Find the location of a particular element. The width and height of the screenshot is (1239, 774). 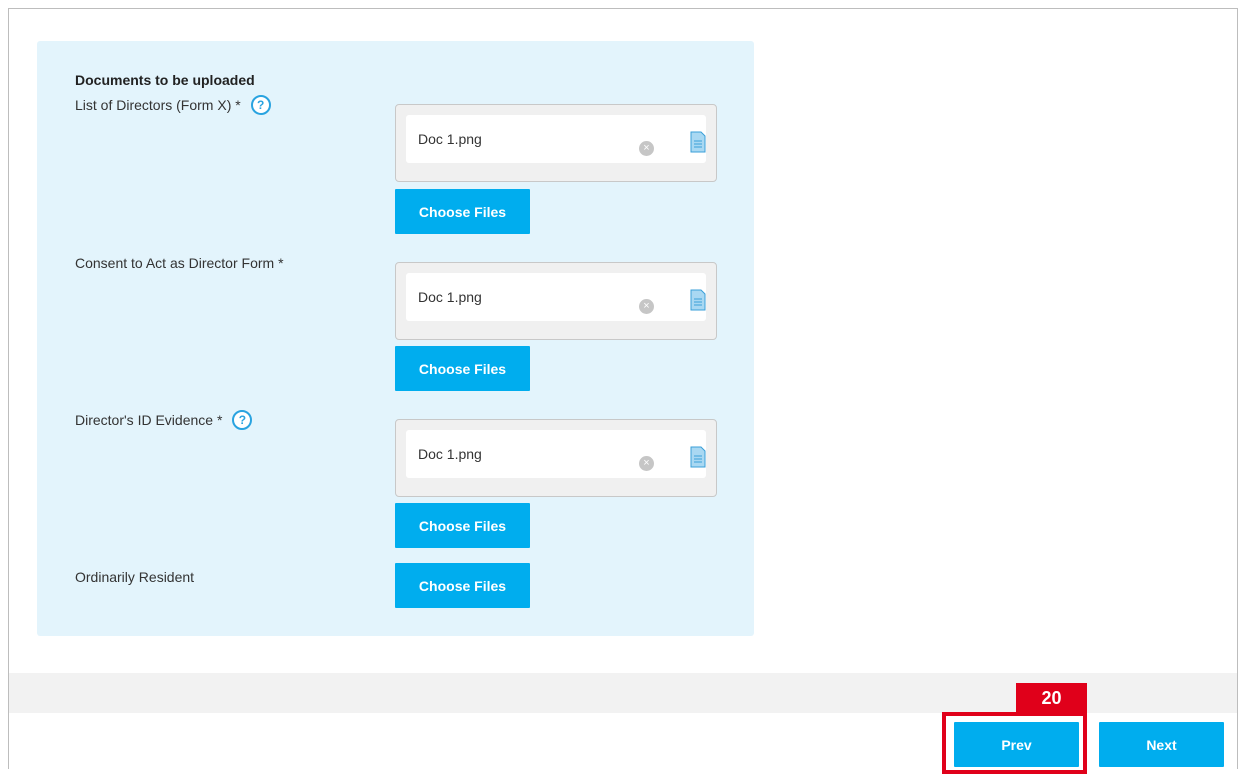

field-label-director-id-evidence: Director's ID Evidence * ? is located at coordinates (164, 420).